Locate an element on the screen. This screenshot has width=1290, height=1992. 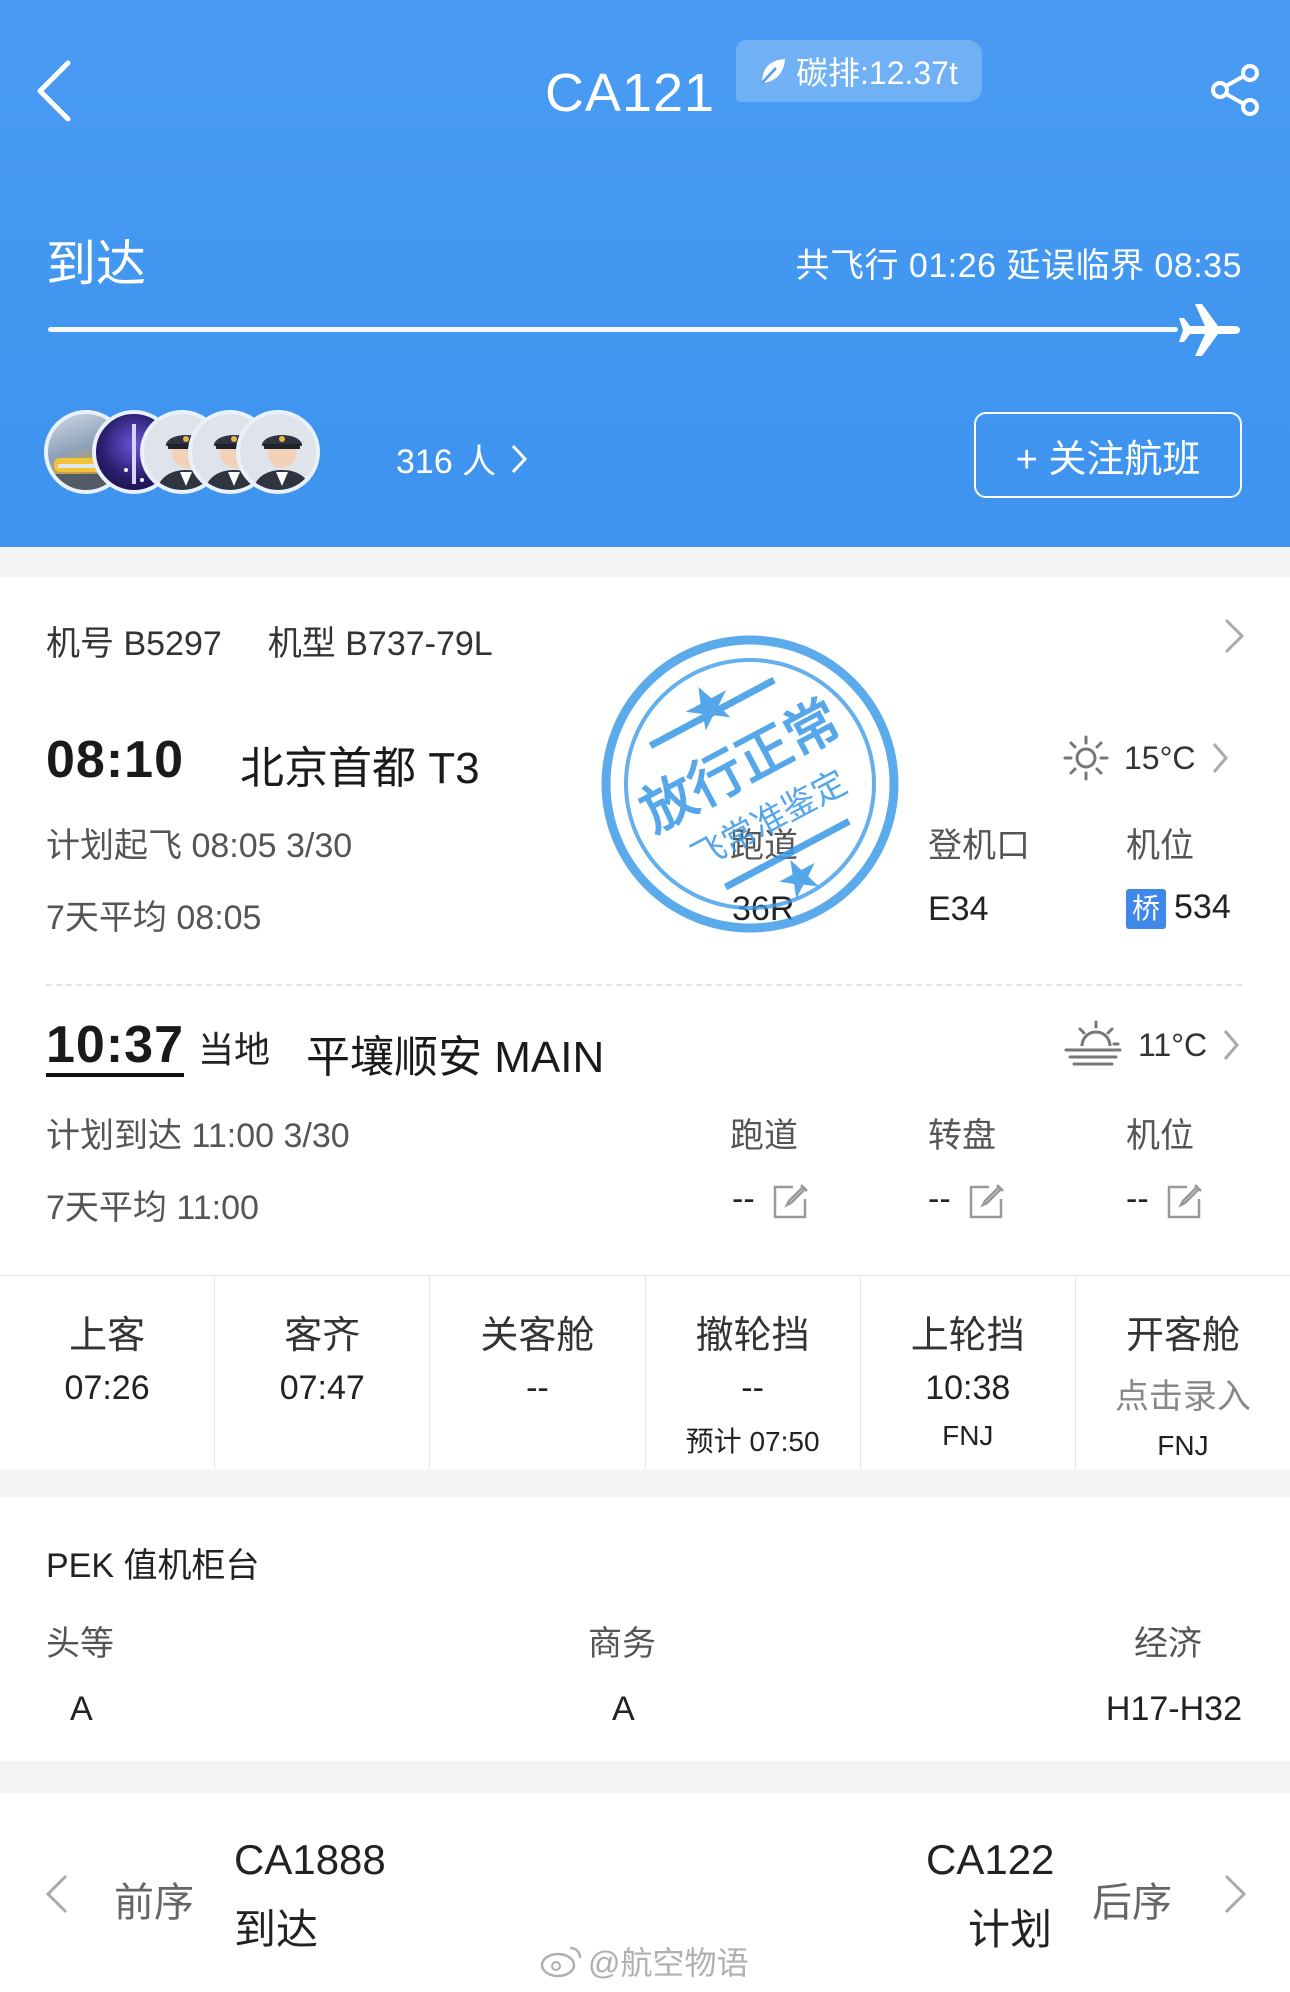
sunny-icon is located at coordinates (1086, 758).